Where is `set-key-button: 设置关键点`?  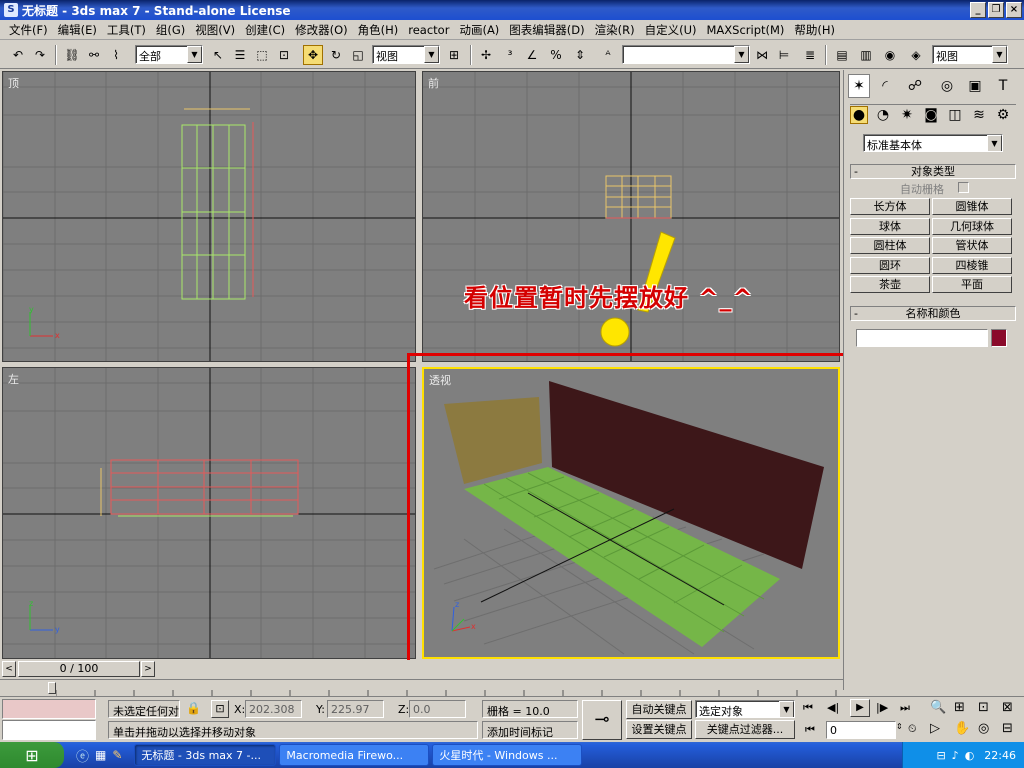
set-key-button: 设置关键点 is located at coordinates (659, 729).